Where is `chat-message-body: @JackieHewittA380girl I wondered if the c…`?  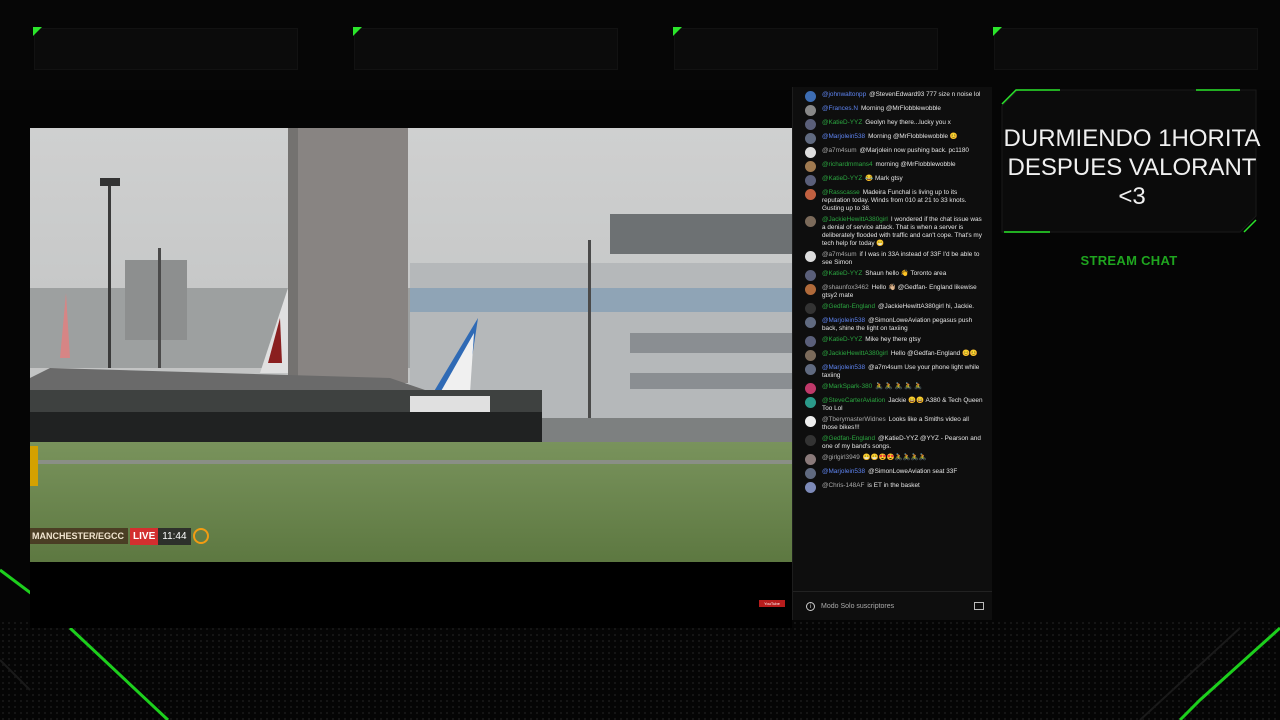 chat-message-body: @JackieHewittA380girl I wondered if the c… is located at coordinates (903, 232).